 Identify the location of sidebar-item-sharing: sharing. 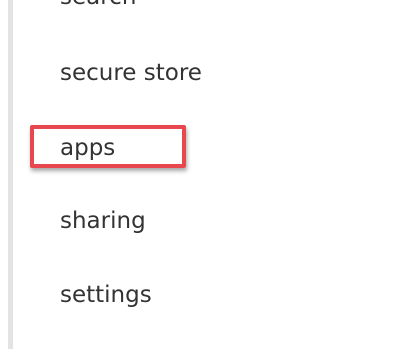
(103, 221).